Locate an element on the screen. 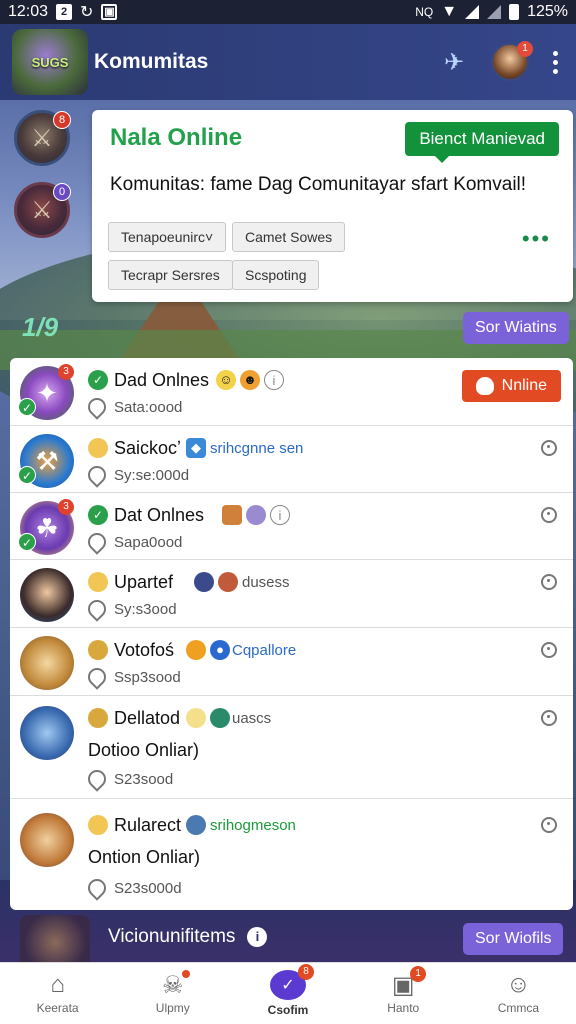  figure-icon: ☠ is located at coordinates (174, 984).